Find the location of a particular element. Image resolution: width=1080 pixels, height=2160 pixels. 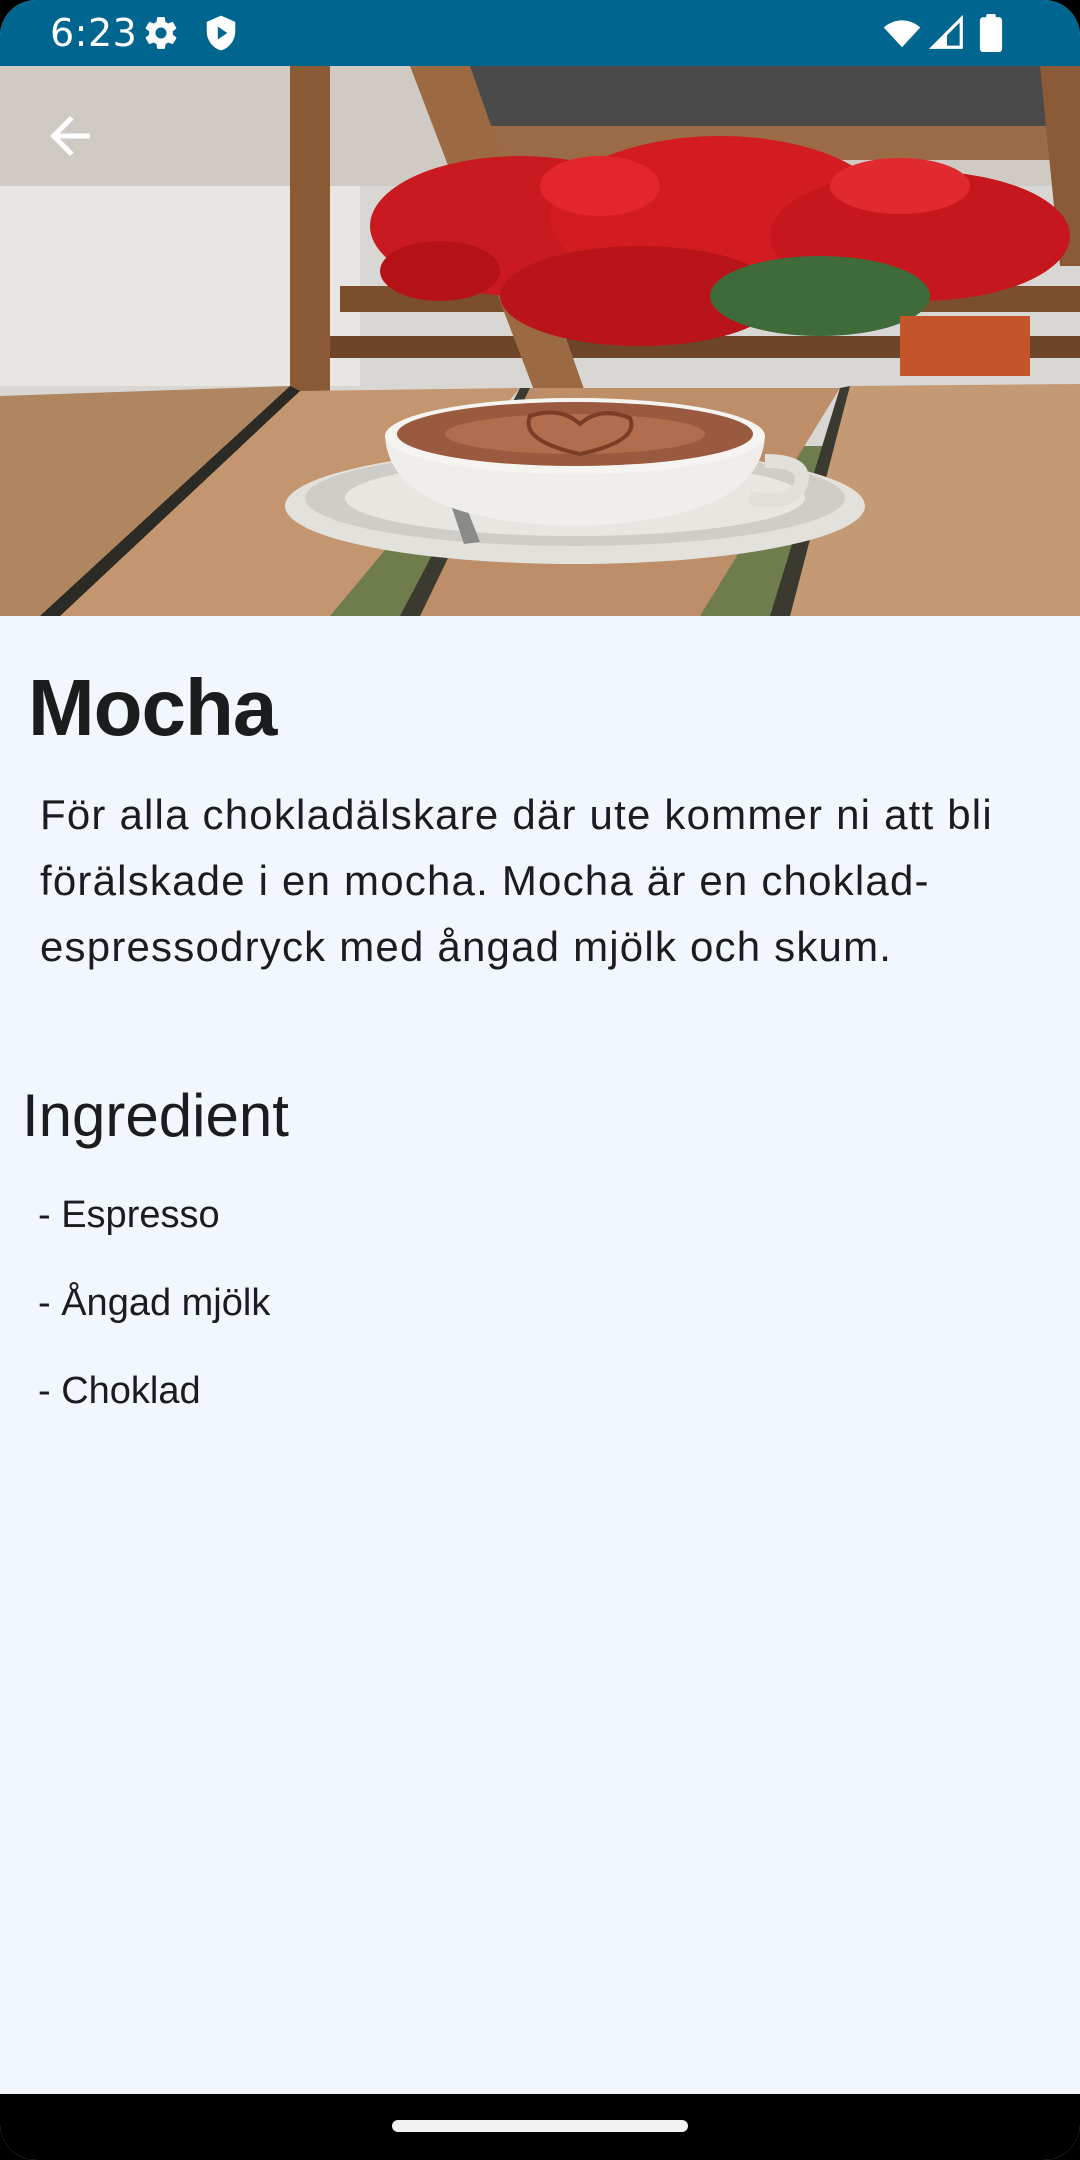

cellular-signal-icon is located at coordinates (947, 33).